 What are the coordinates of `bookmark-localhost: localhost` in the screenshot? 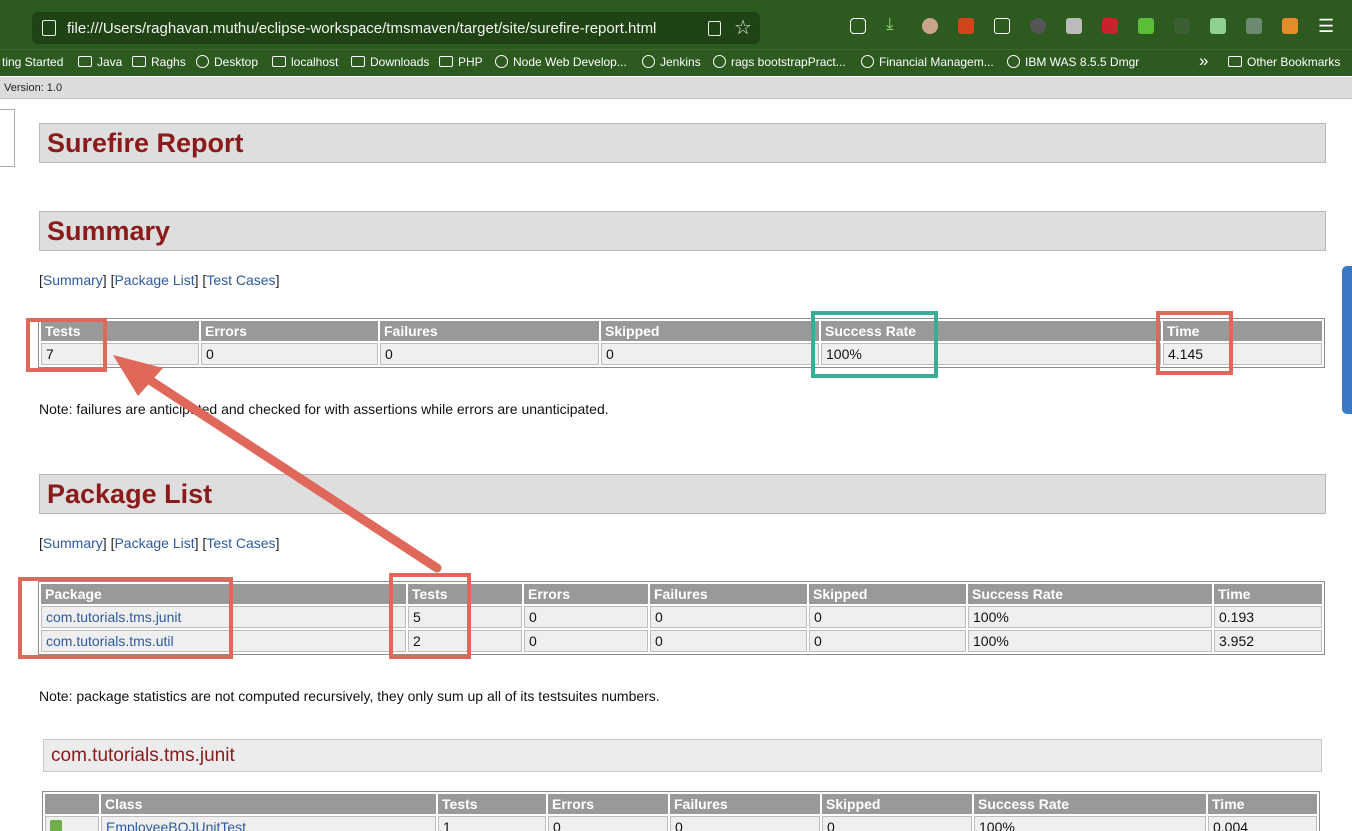 It's located at (305, 62).